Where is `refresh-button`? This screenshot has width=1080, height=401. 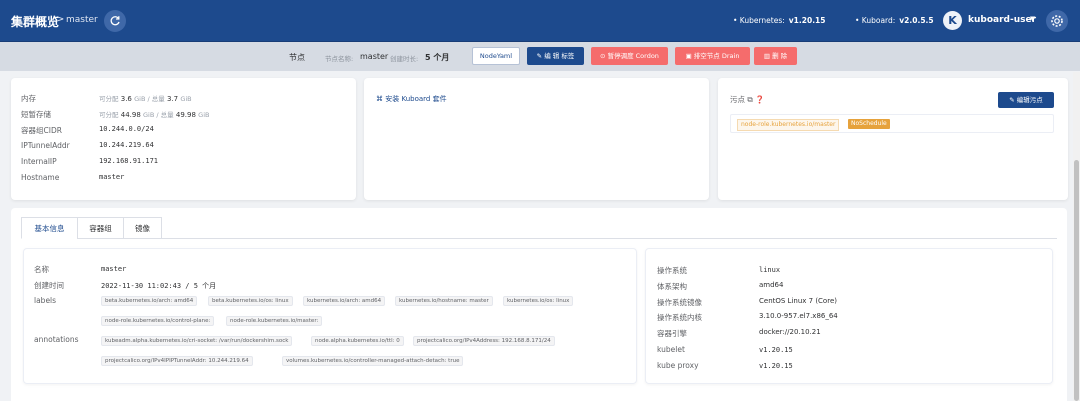
refresh-button is located at coordinates (115, 21).